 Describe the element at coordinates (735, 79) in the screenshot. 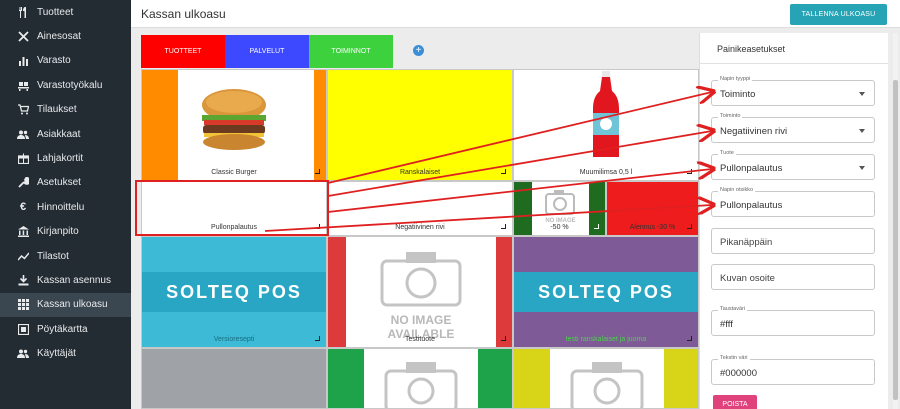

I see `field-label: Napin tyyppi` at that location.